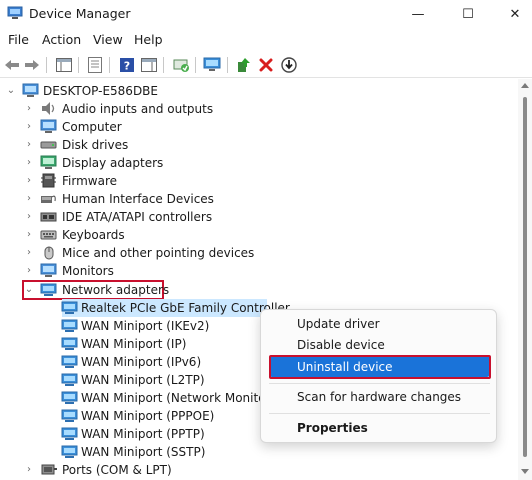 The width and height of the screenshot is (532, 480). Describe the element at coordinates (341, 345) in the screenshot. I see `menu-item-disable-device: Disable device` at that location.